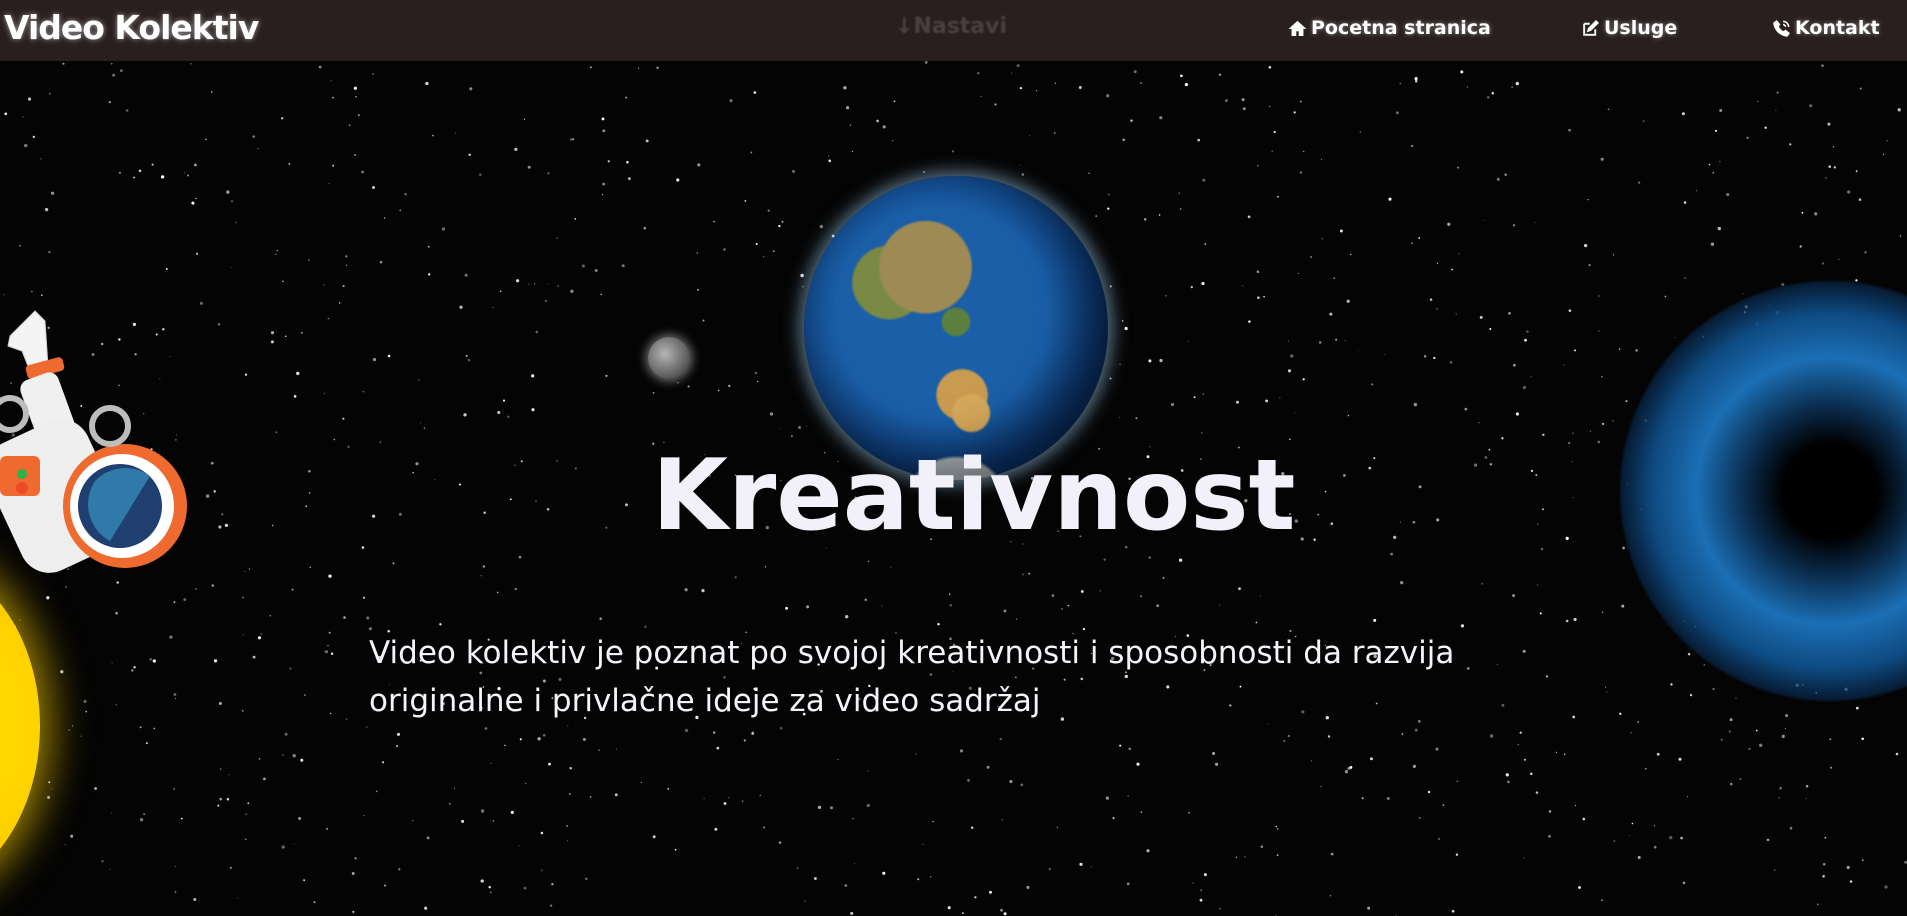  Describe the element at coordinates (93, 441) in the screenshot. I see `astronaut-illustration` at that location.